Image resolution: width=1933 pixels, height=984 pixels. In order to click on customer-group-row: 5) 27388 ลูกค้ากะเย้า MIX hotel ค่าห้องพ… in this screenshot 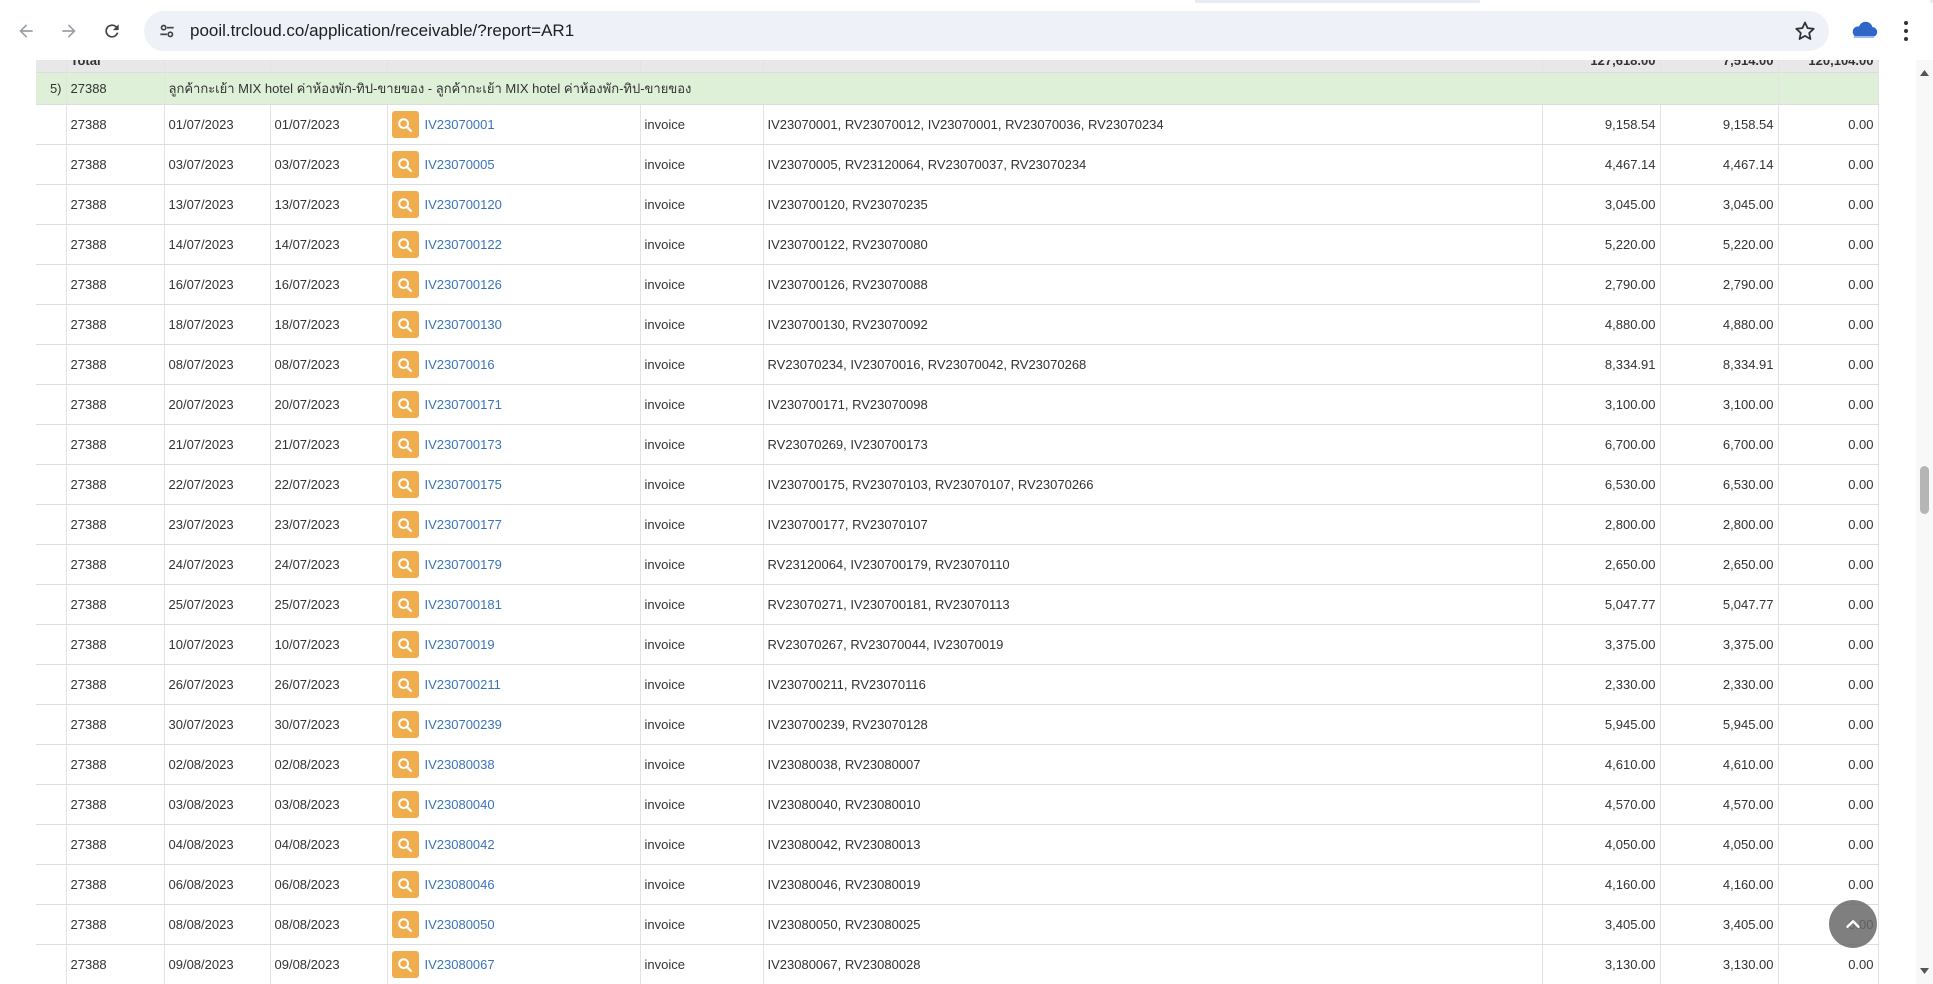, I will do `click(957, 88)`.